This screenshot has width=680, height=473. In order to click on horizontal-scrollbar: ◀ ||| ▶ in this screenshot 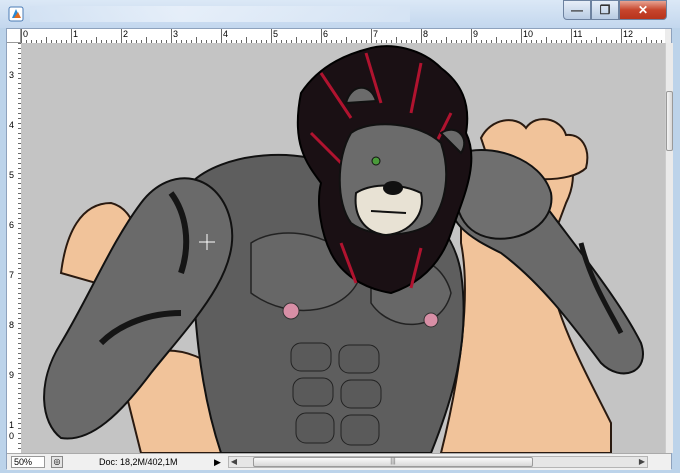, I will do `click(438, 462)`.